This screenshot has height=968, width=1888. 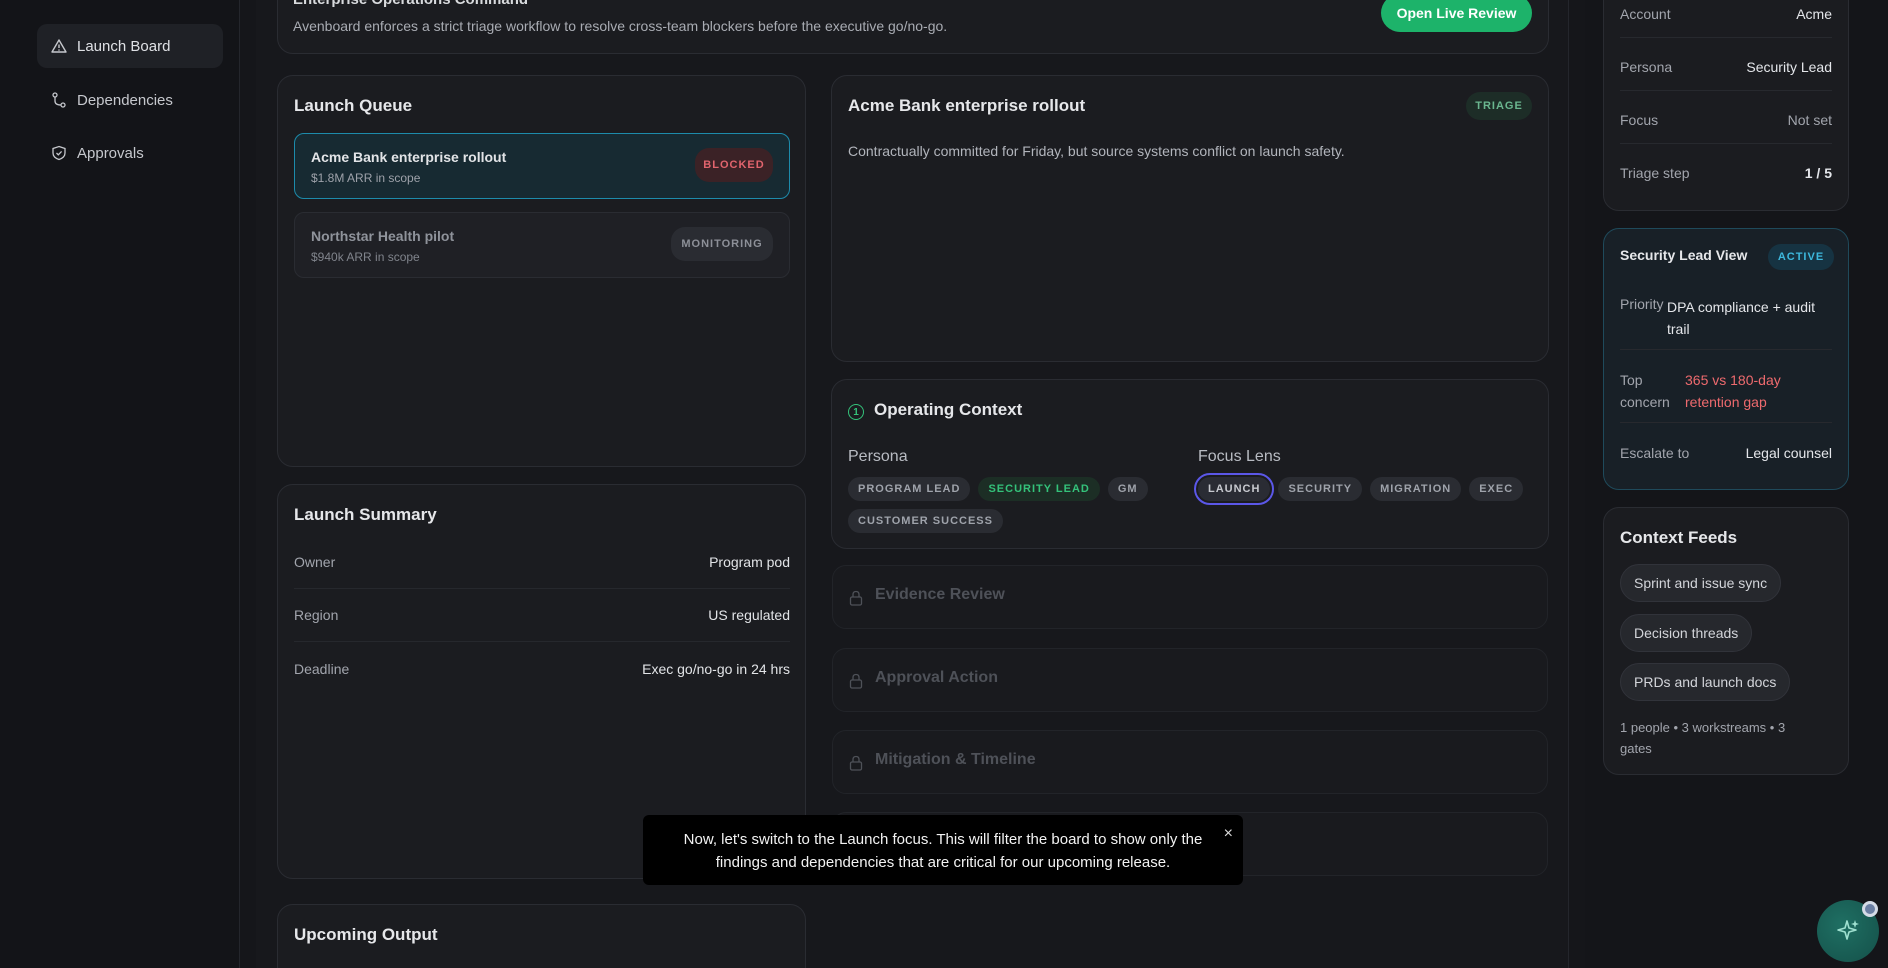 I want to click on triage-step-row: Triage step 1 / 5, so click(x=1726, y=173).